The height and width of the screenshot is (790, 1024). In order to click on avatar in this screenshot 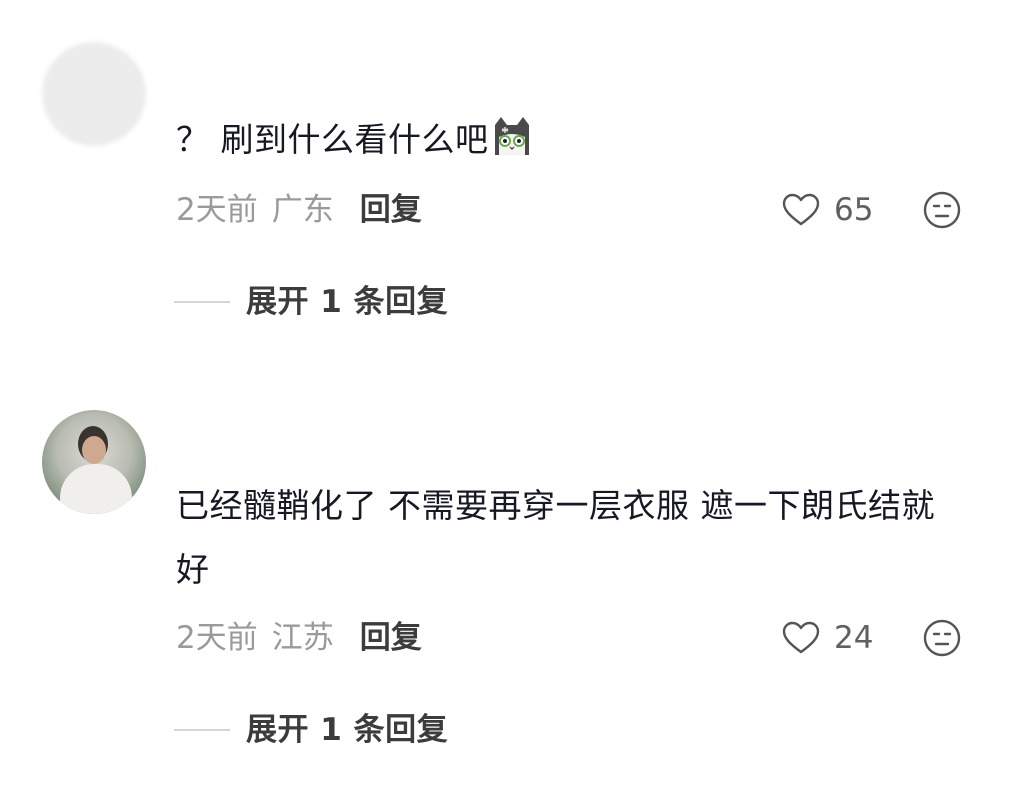, I will do `click(94, 462)`.